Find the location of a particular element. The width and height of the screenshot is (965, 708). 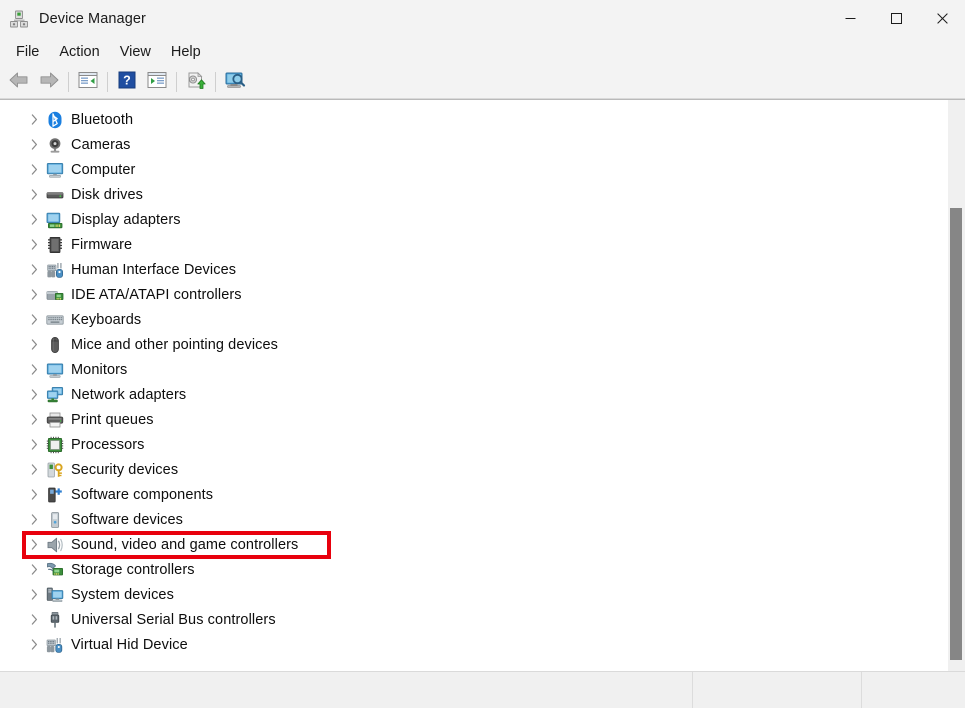

disk-drive-icon is located at coordinates (55, 195).